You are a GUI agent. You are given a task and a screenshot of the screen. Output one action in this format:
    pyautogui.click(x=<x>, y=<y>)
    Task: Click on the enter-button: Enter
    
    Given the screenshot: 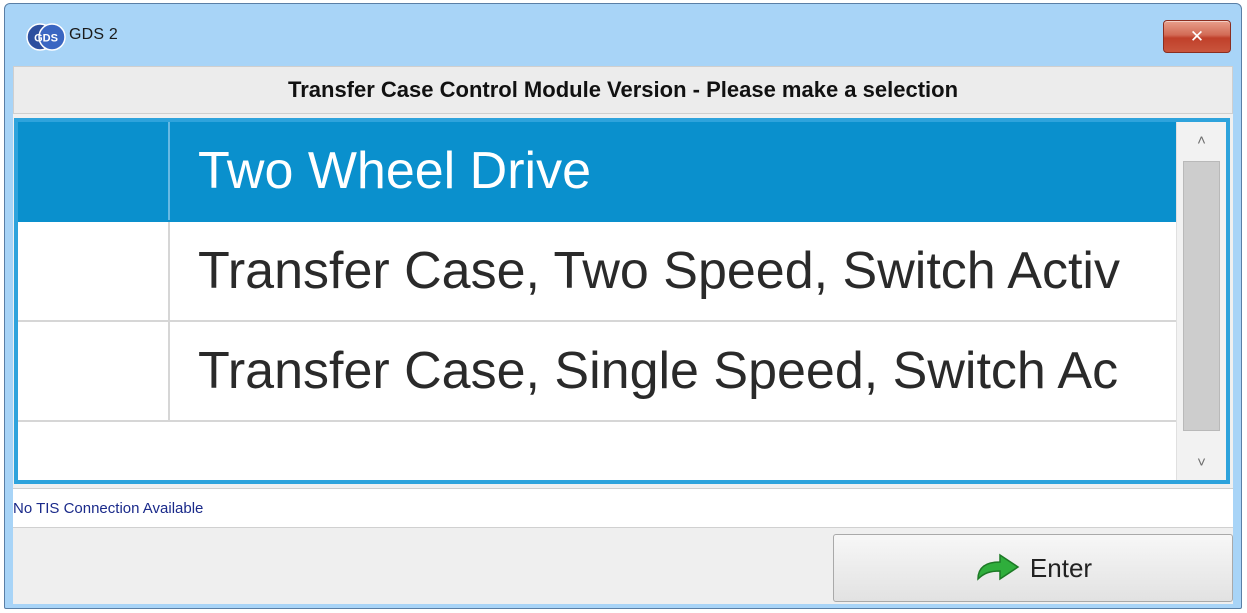 What is the action you would take?
    pyautogui.click(x=1033, y=568)
    